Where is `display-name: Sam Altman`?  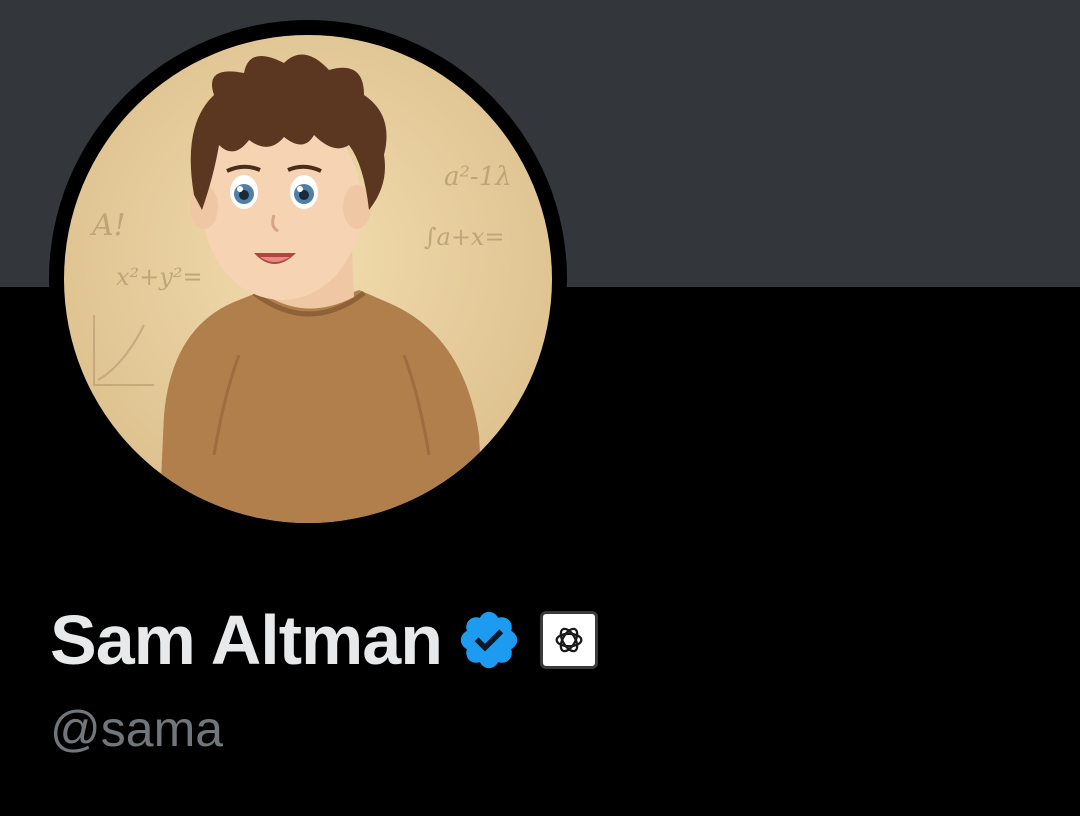 display-name: Sam Altman is located at coordinates (246, 640).